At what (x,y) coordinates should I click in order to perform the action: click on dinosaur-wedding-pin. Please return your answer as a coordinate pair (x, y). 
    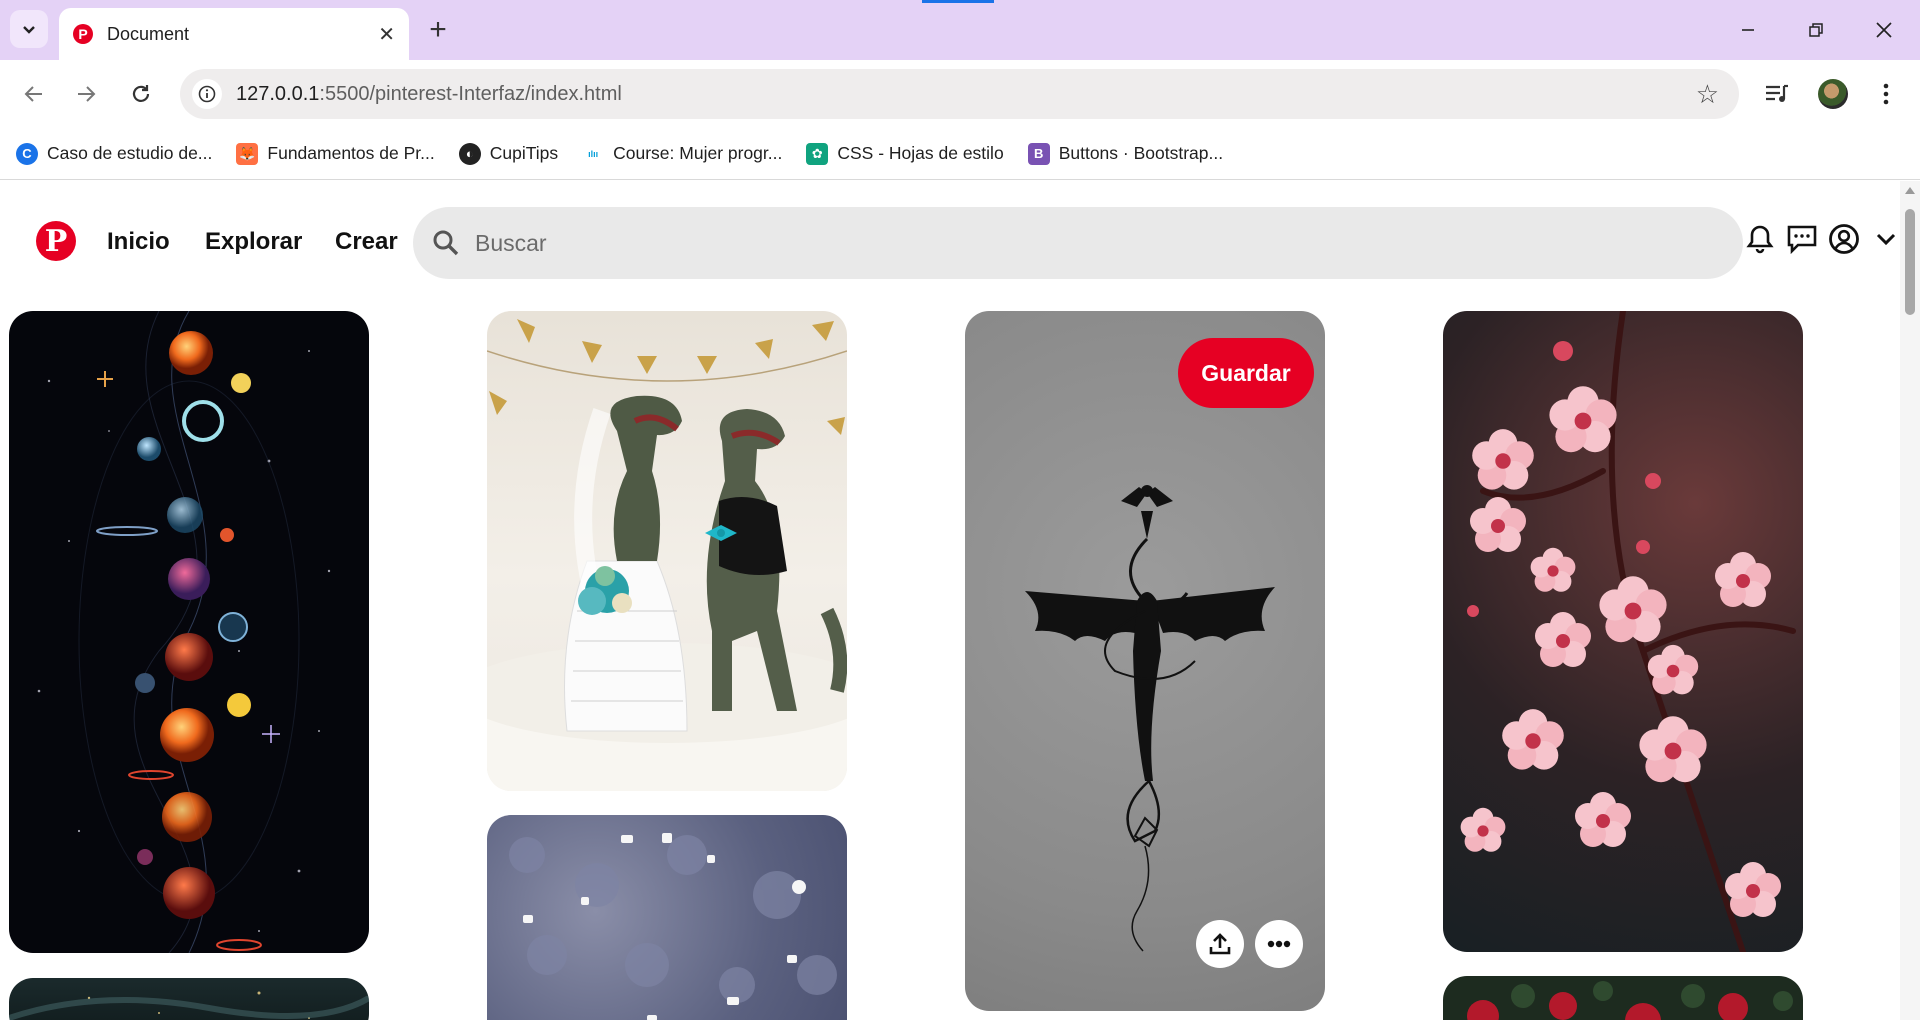
    Looking at the image, I should click on (667, 551).